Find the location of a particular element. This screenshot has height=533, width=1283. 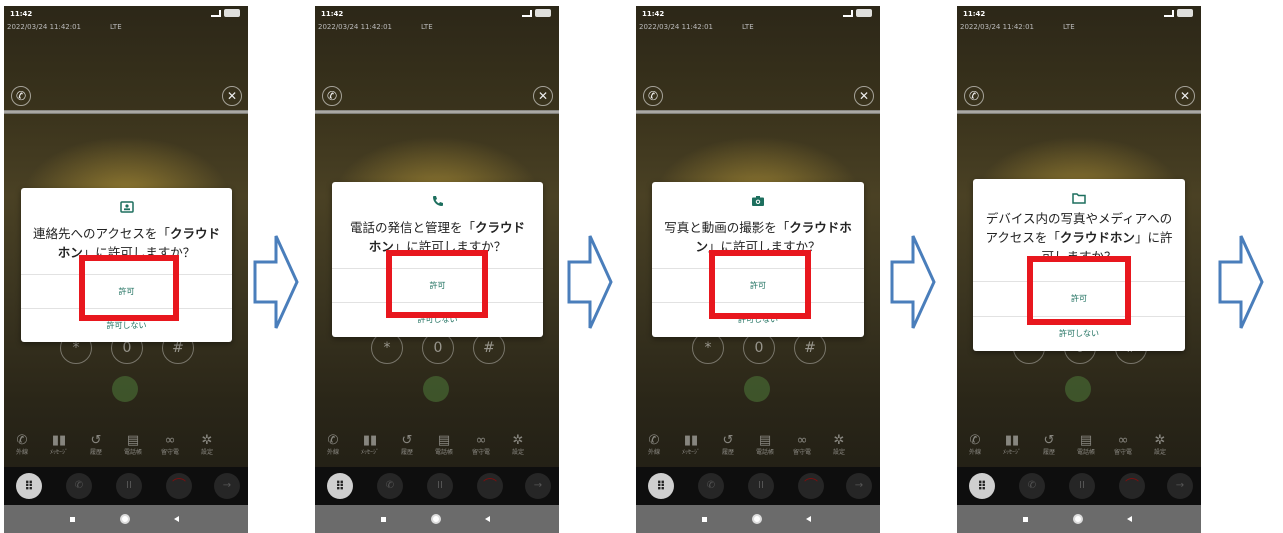

phonebook-icon: ▤ is located at coordinates (133, 440).